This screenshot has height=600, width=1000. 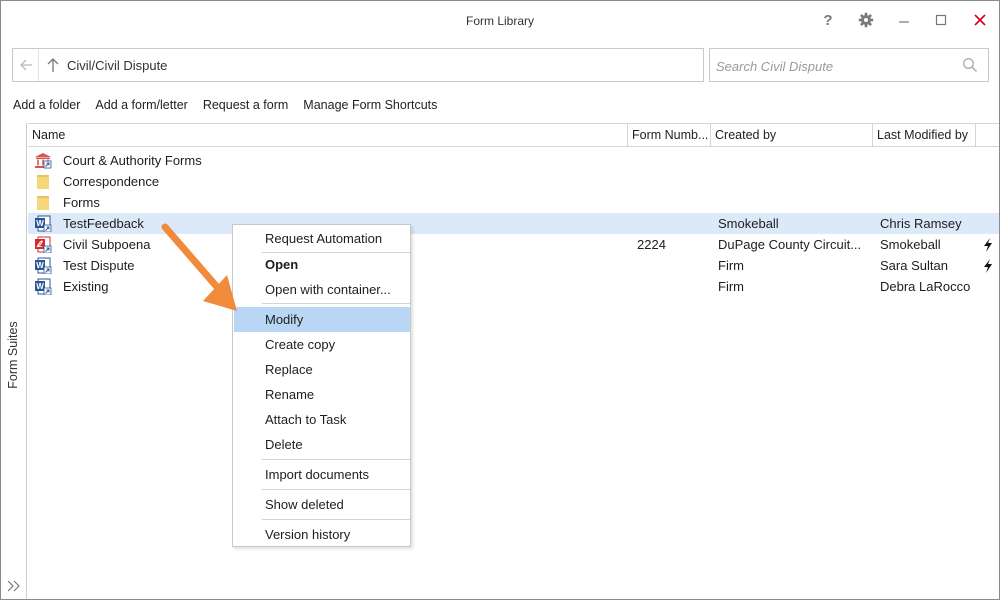 I want to click on table-row: Court & Authority Forms, so click(x=513, y=160).